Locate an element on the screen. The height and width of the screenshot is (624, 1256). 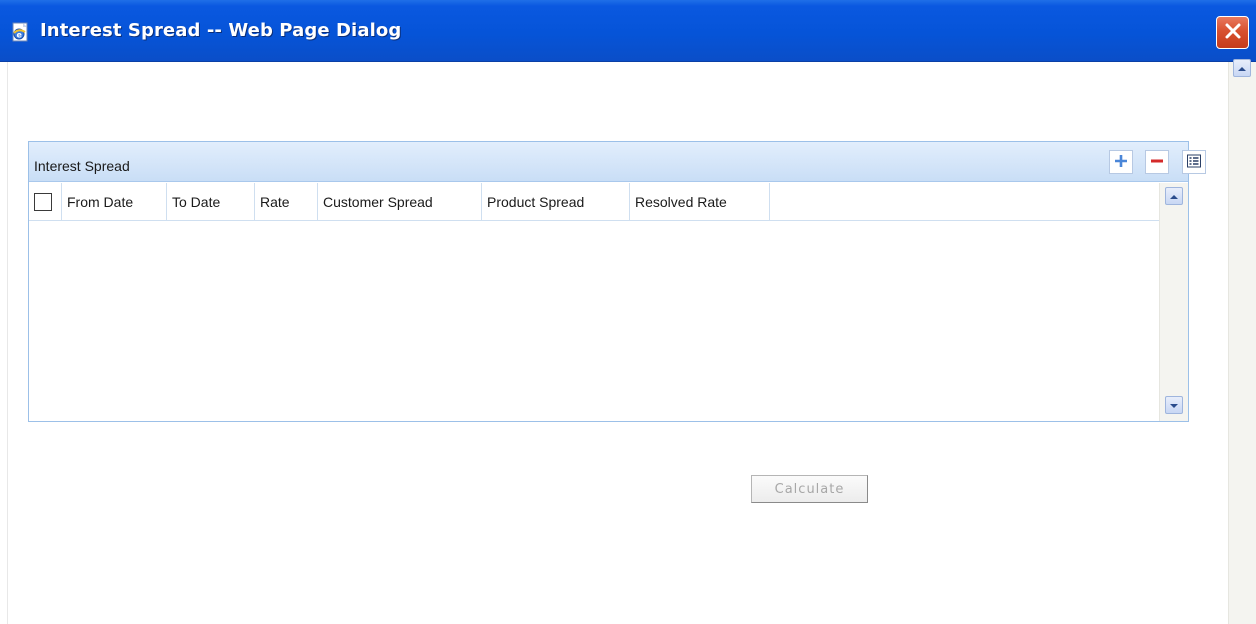
calculate-button: Calculate is located at coordinates (809, 489).